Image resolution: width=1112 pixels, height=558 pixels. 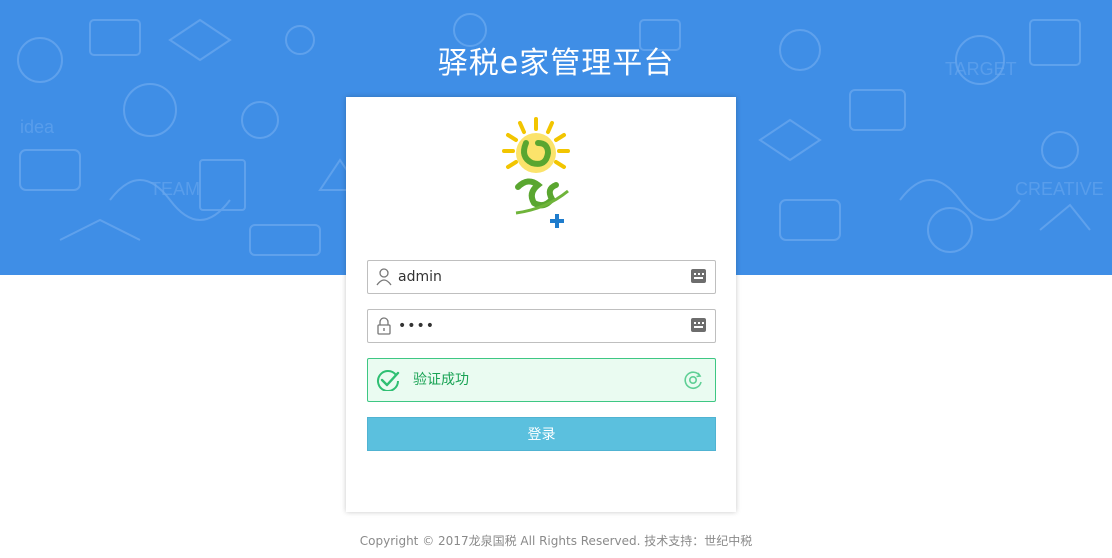 I want to click on lock-icon, so click(x=384, y=326).